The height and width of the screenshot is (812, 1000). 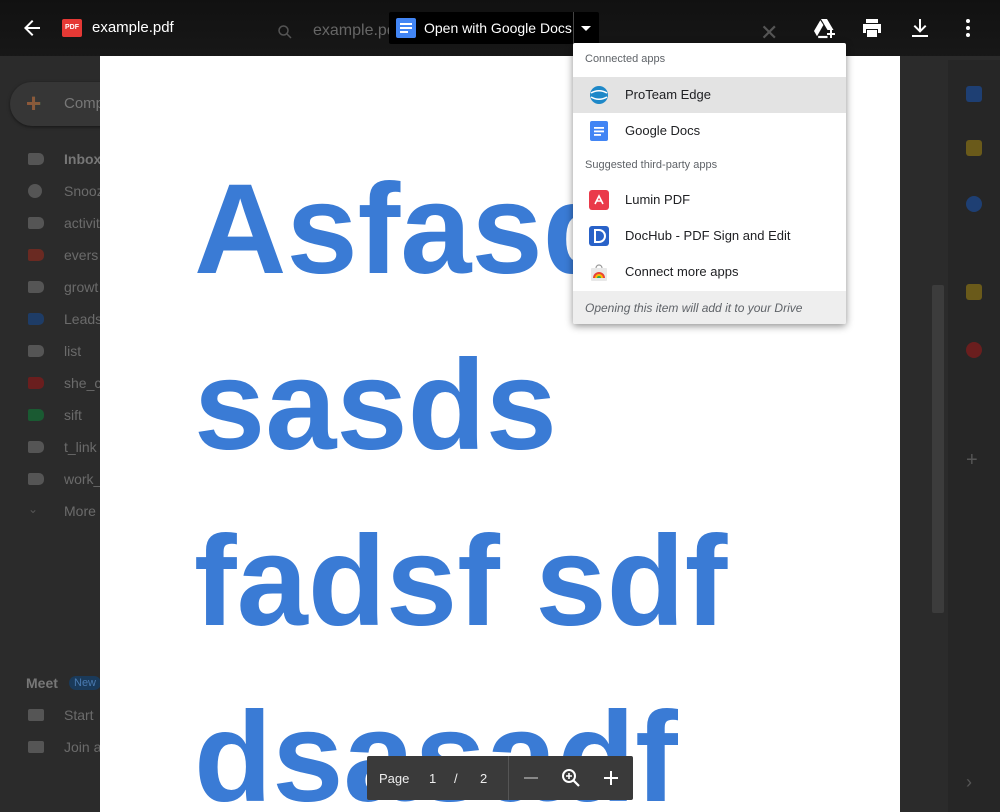 I want to click on background-search-text: example.pd, so click(x=354, y=30).